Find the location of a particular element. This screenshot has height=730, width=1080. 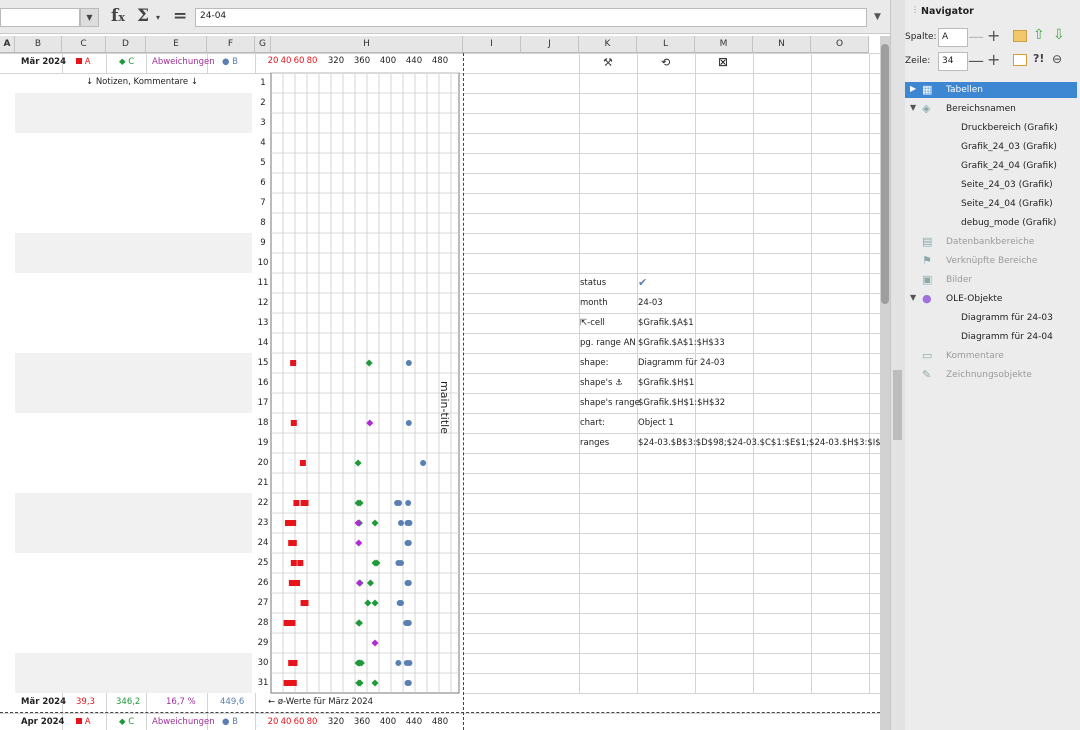

day-number: 31 is located at coordinates (263, 683).